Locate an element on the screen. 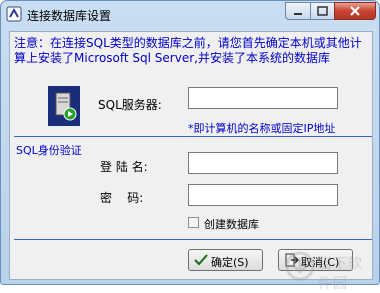  database-link-icon is located at coordinates (14, 14).